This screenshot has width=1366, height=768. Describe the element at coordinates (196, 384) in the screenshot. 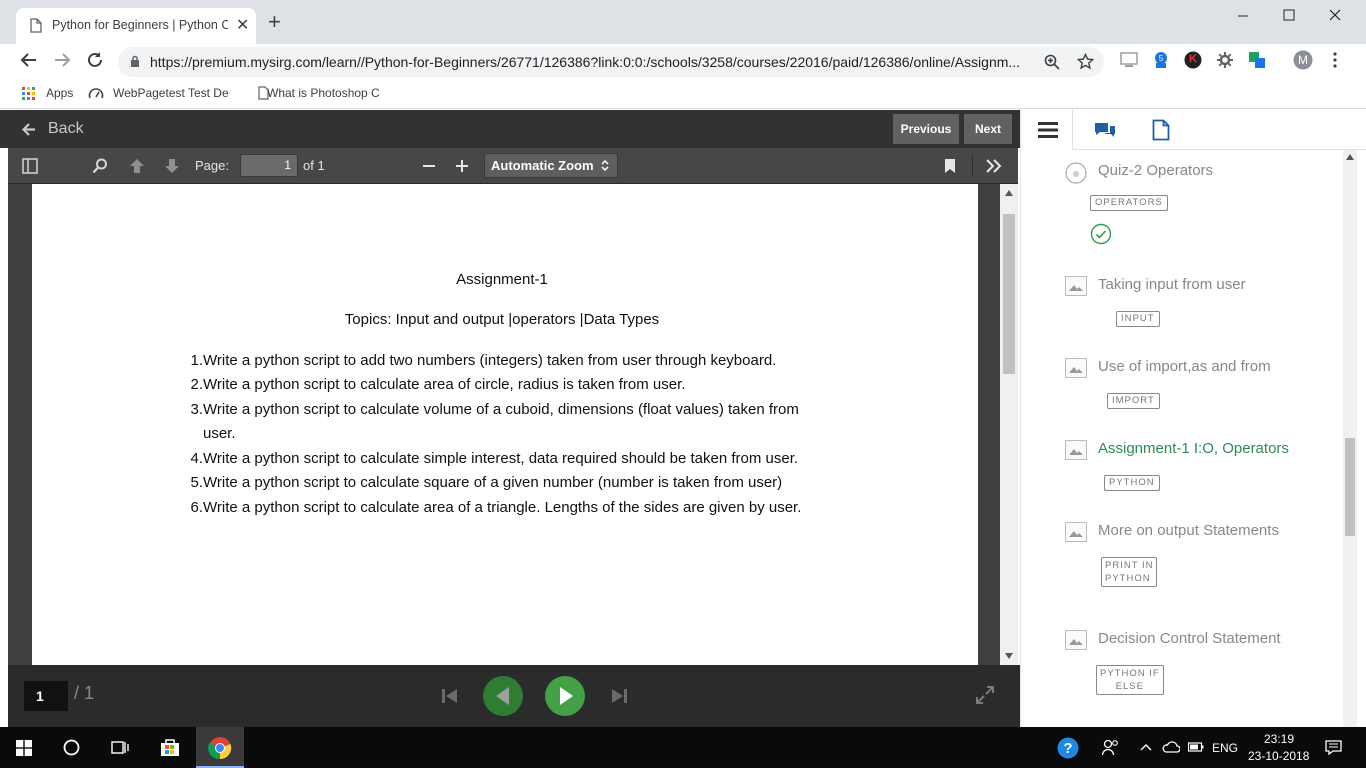

I see `item-number: 2.` at that location.